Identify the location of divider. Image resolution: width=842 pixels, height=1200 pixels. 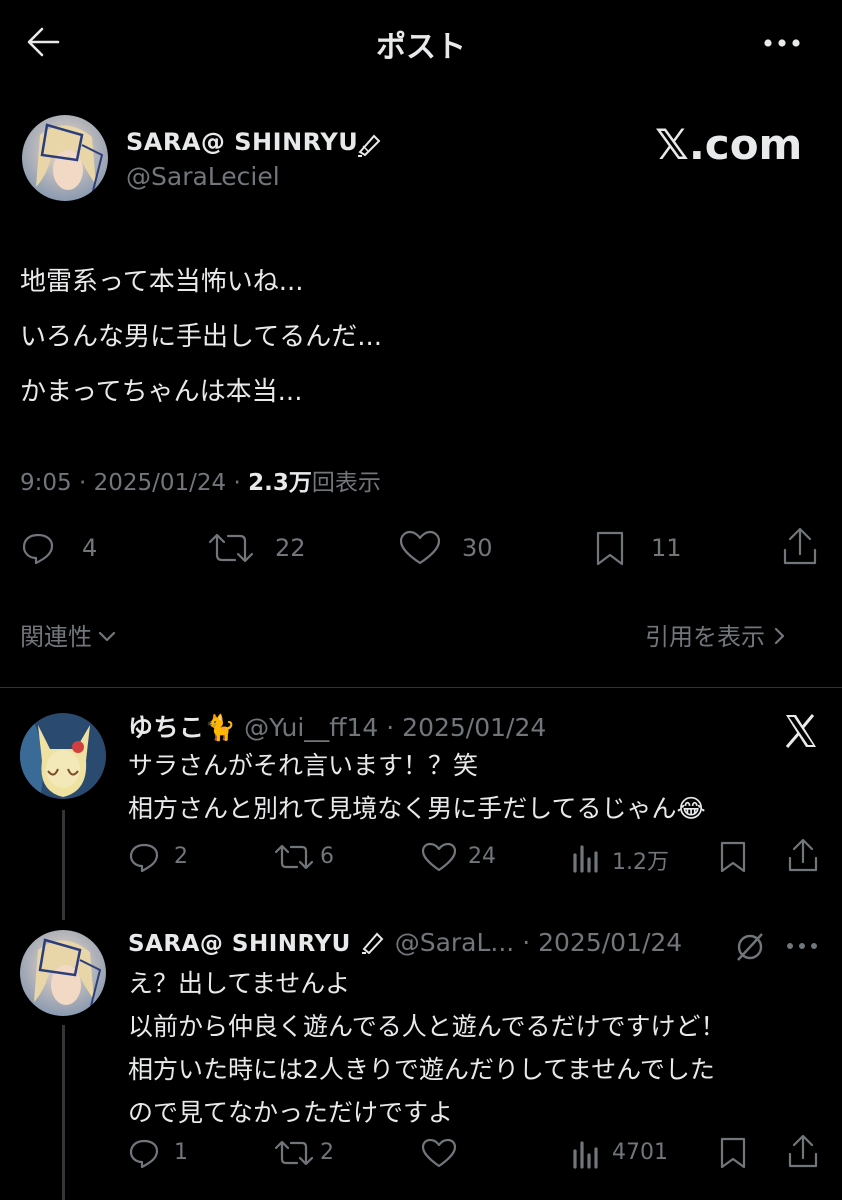
(421, 687).